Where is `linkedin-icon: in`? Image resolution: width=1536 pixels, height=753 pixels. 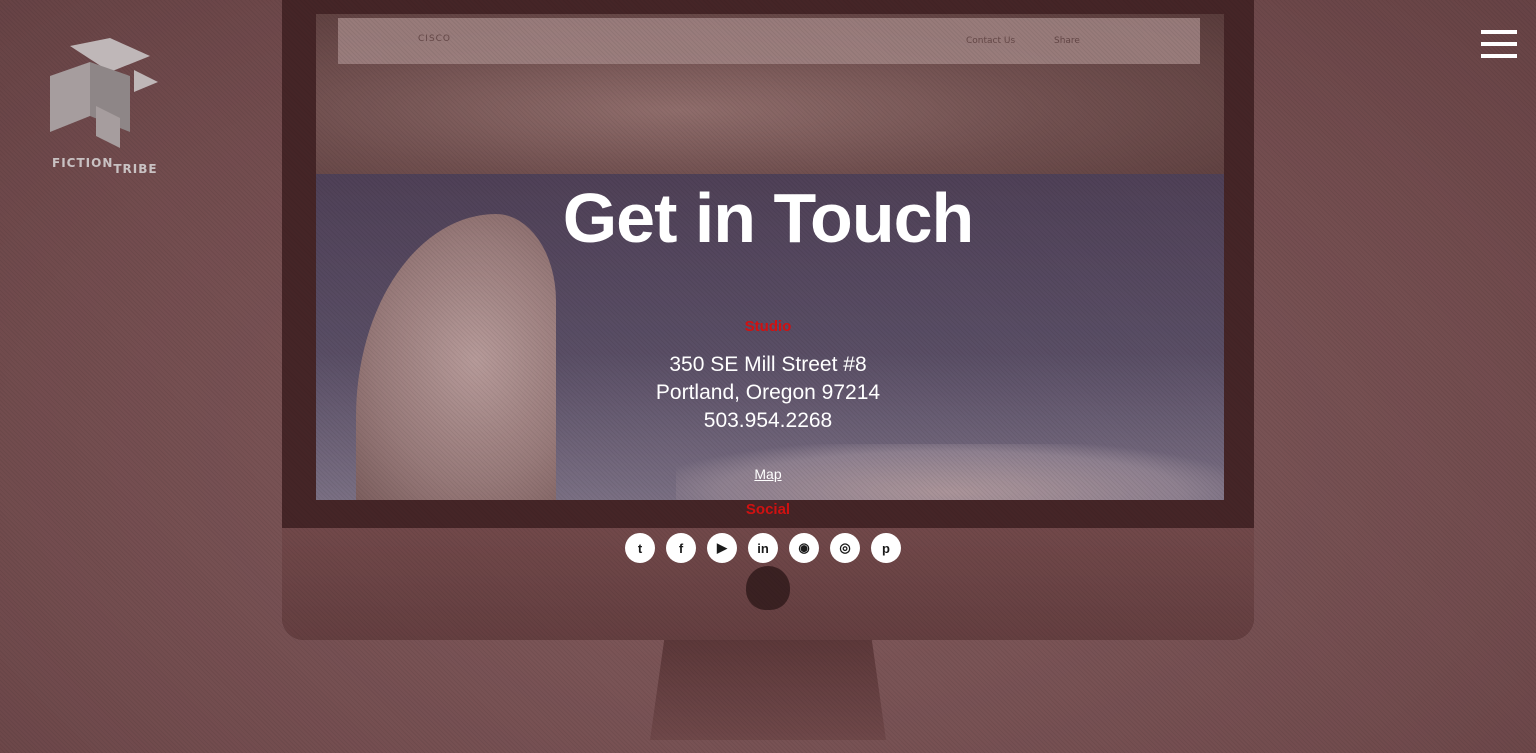
linkedin-icon: in is located at coordinates (763, 548).